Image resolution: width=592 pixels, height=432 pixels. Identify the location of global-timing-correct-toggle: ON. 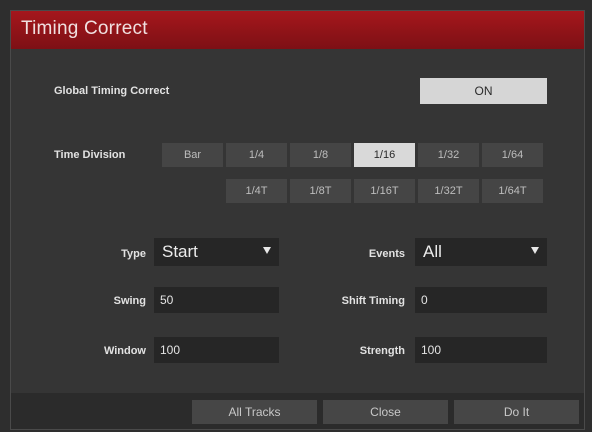
(483, 91).